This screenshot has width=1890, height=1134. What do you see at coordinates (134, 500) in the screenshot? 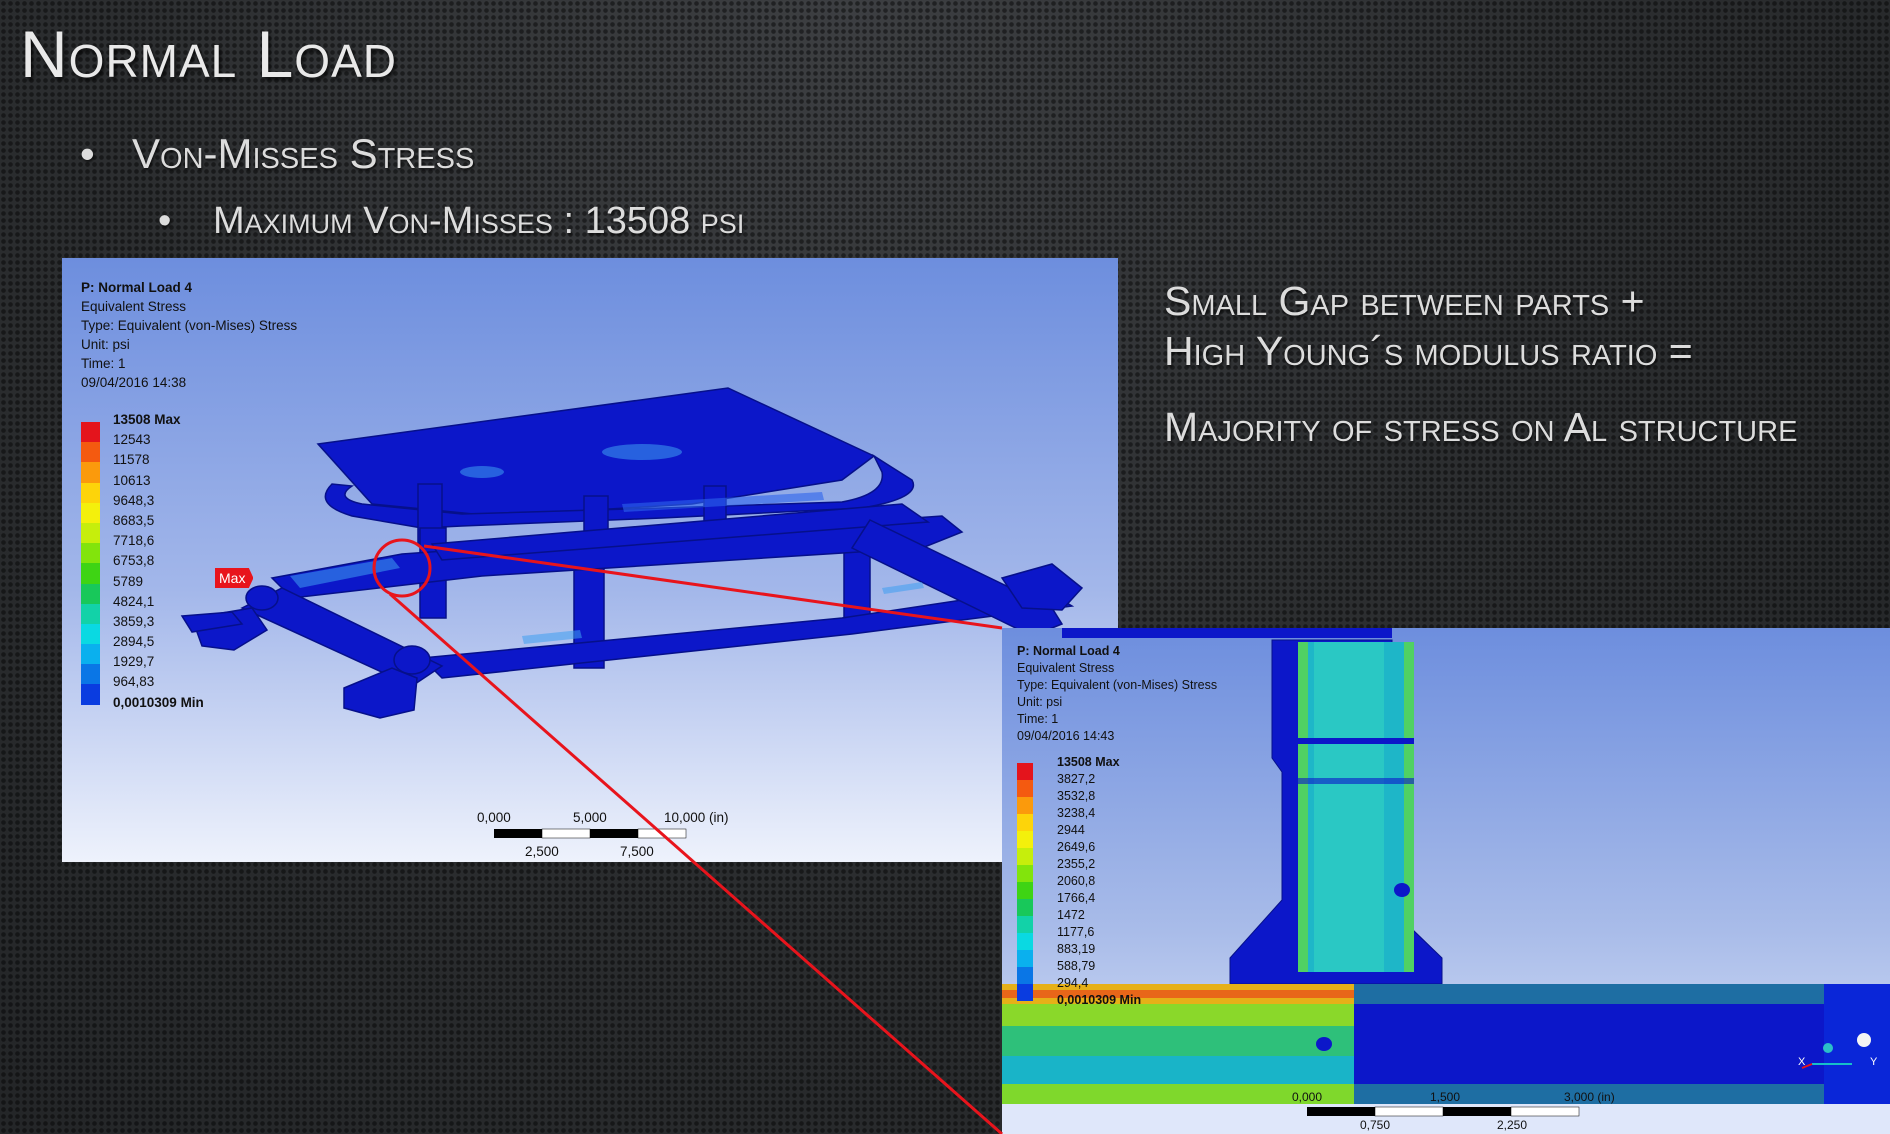
I see `legend-label: 9648,3` at bounding box center [134, 500].